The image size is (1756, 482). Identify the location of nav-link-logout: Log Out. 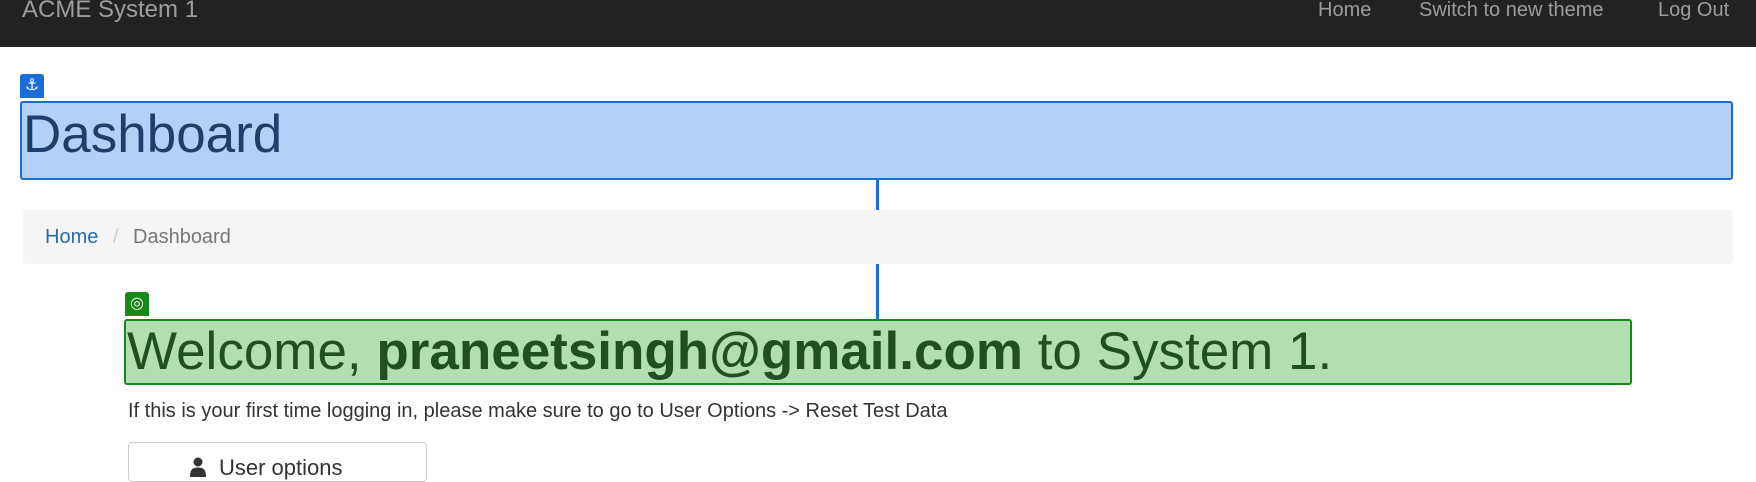
(1693, 11).